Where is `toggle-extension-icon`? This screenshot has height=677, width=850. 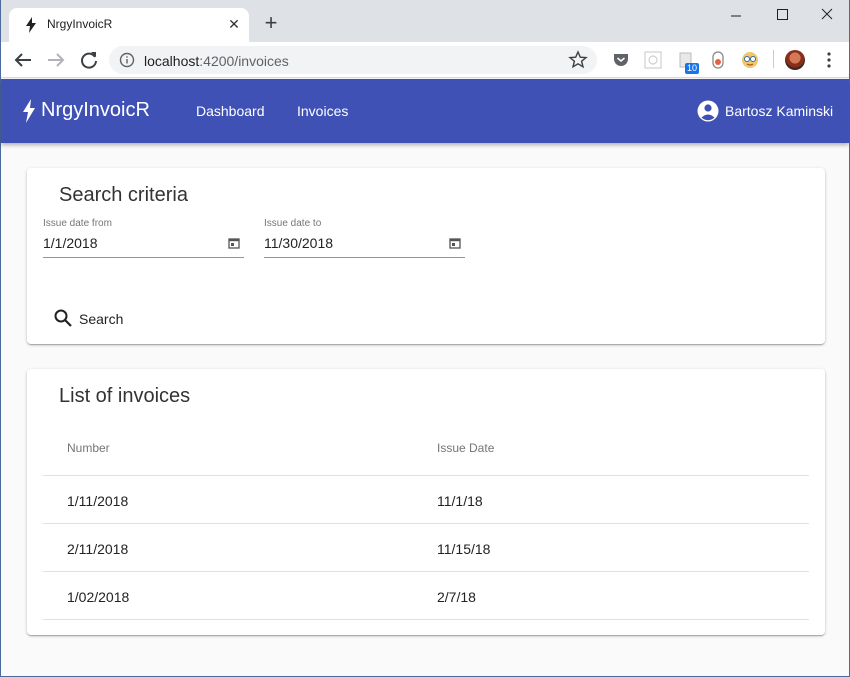
toggle-extension-icon is located at coordinates (718, 60).